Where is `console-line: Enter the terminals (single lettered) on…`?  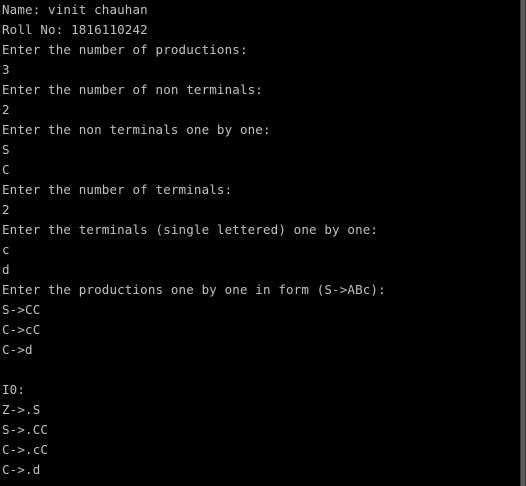
console-line: Enter the terminals (single lettered) on… is located at coordinates (190, 229).